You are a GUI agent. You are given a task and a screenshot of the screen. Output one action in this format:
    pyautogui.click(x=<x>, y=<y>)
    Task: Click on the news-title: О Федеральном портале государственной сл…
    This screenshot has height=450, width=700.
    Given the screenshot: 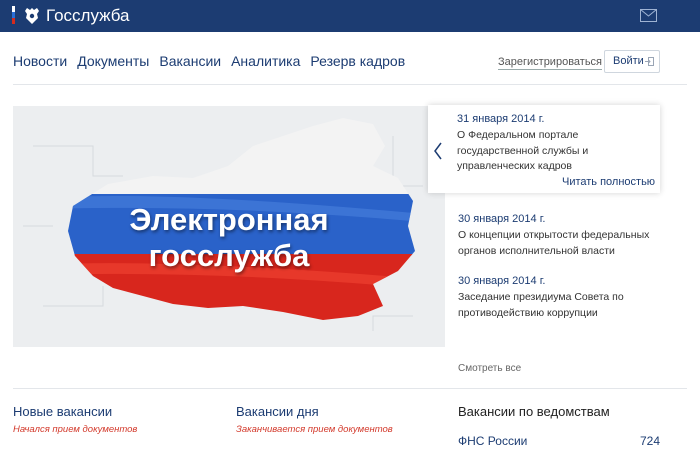 What is the action you would take?
    pyautogui.click(x=557, y=151)
    